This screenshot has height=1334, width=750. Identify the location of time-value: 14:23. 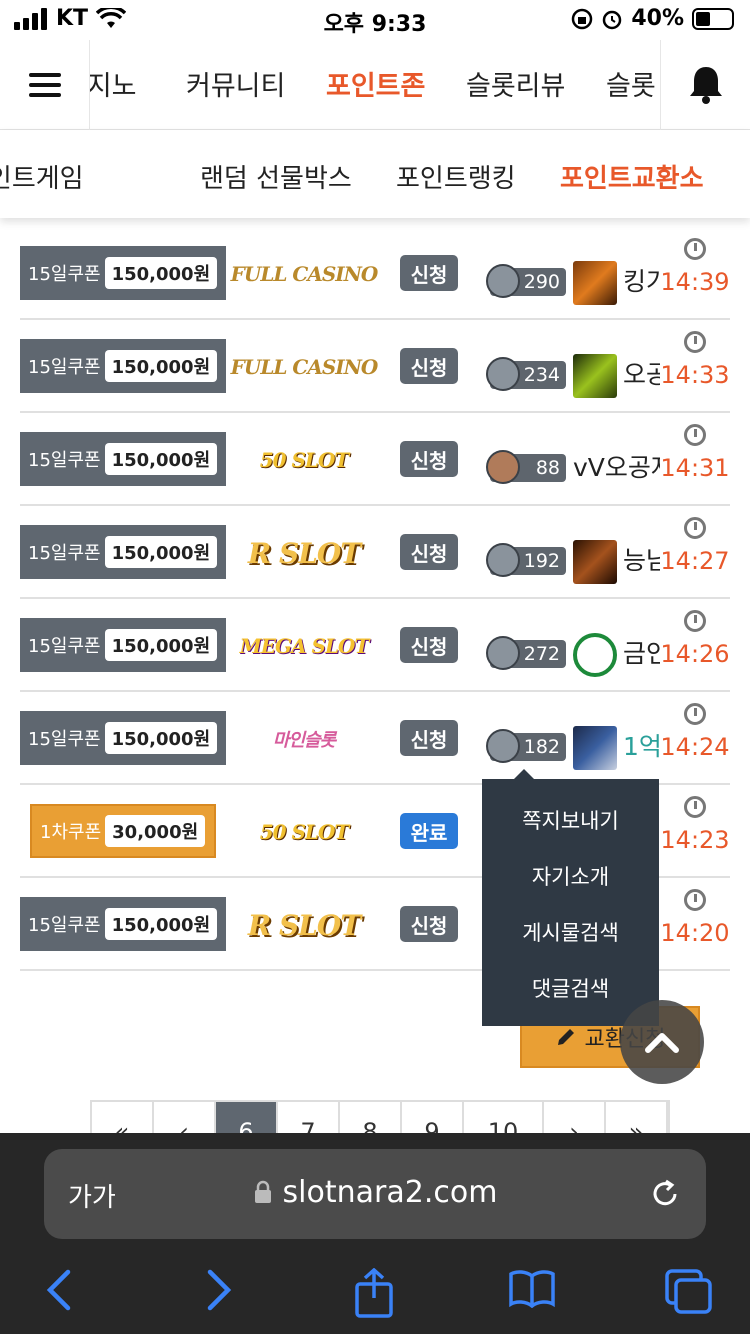
(695, 840).